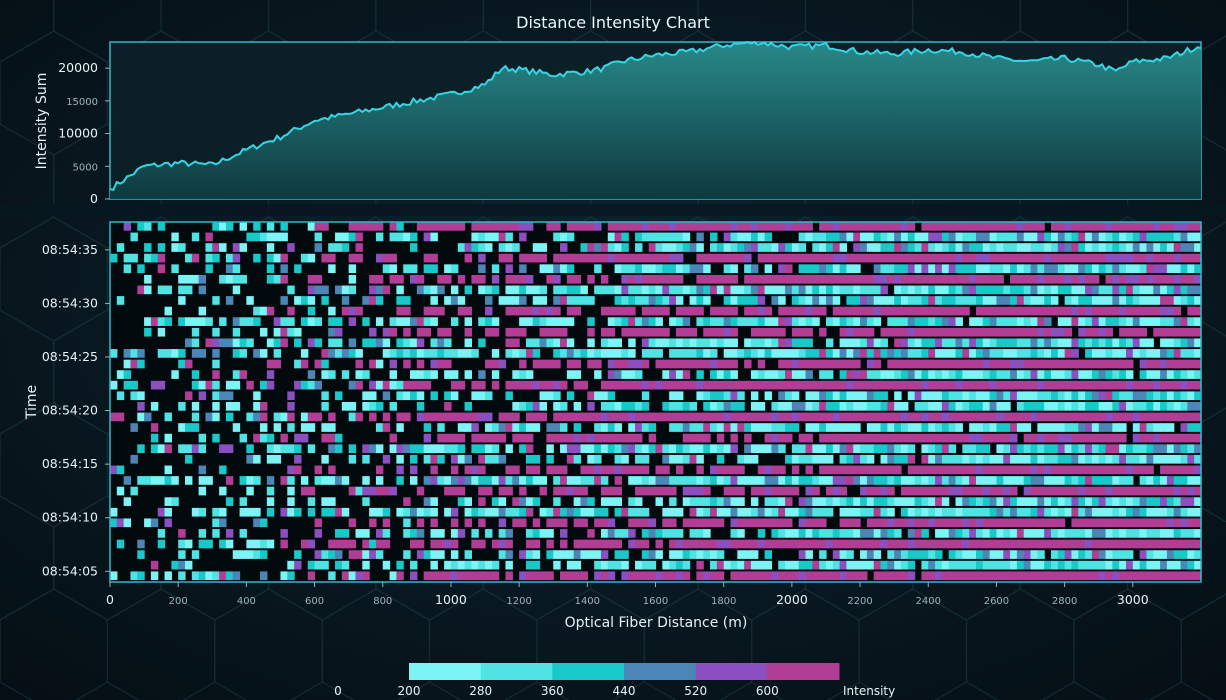 This screenshot has width=1226, height=700. I want to click on top-y-tick-label: 15000, so click(82, 102).